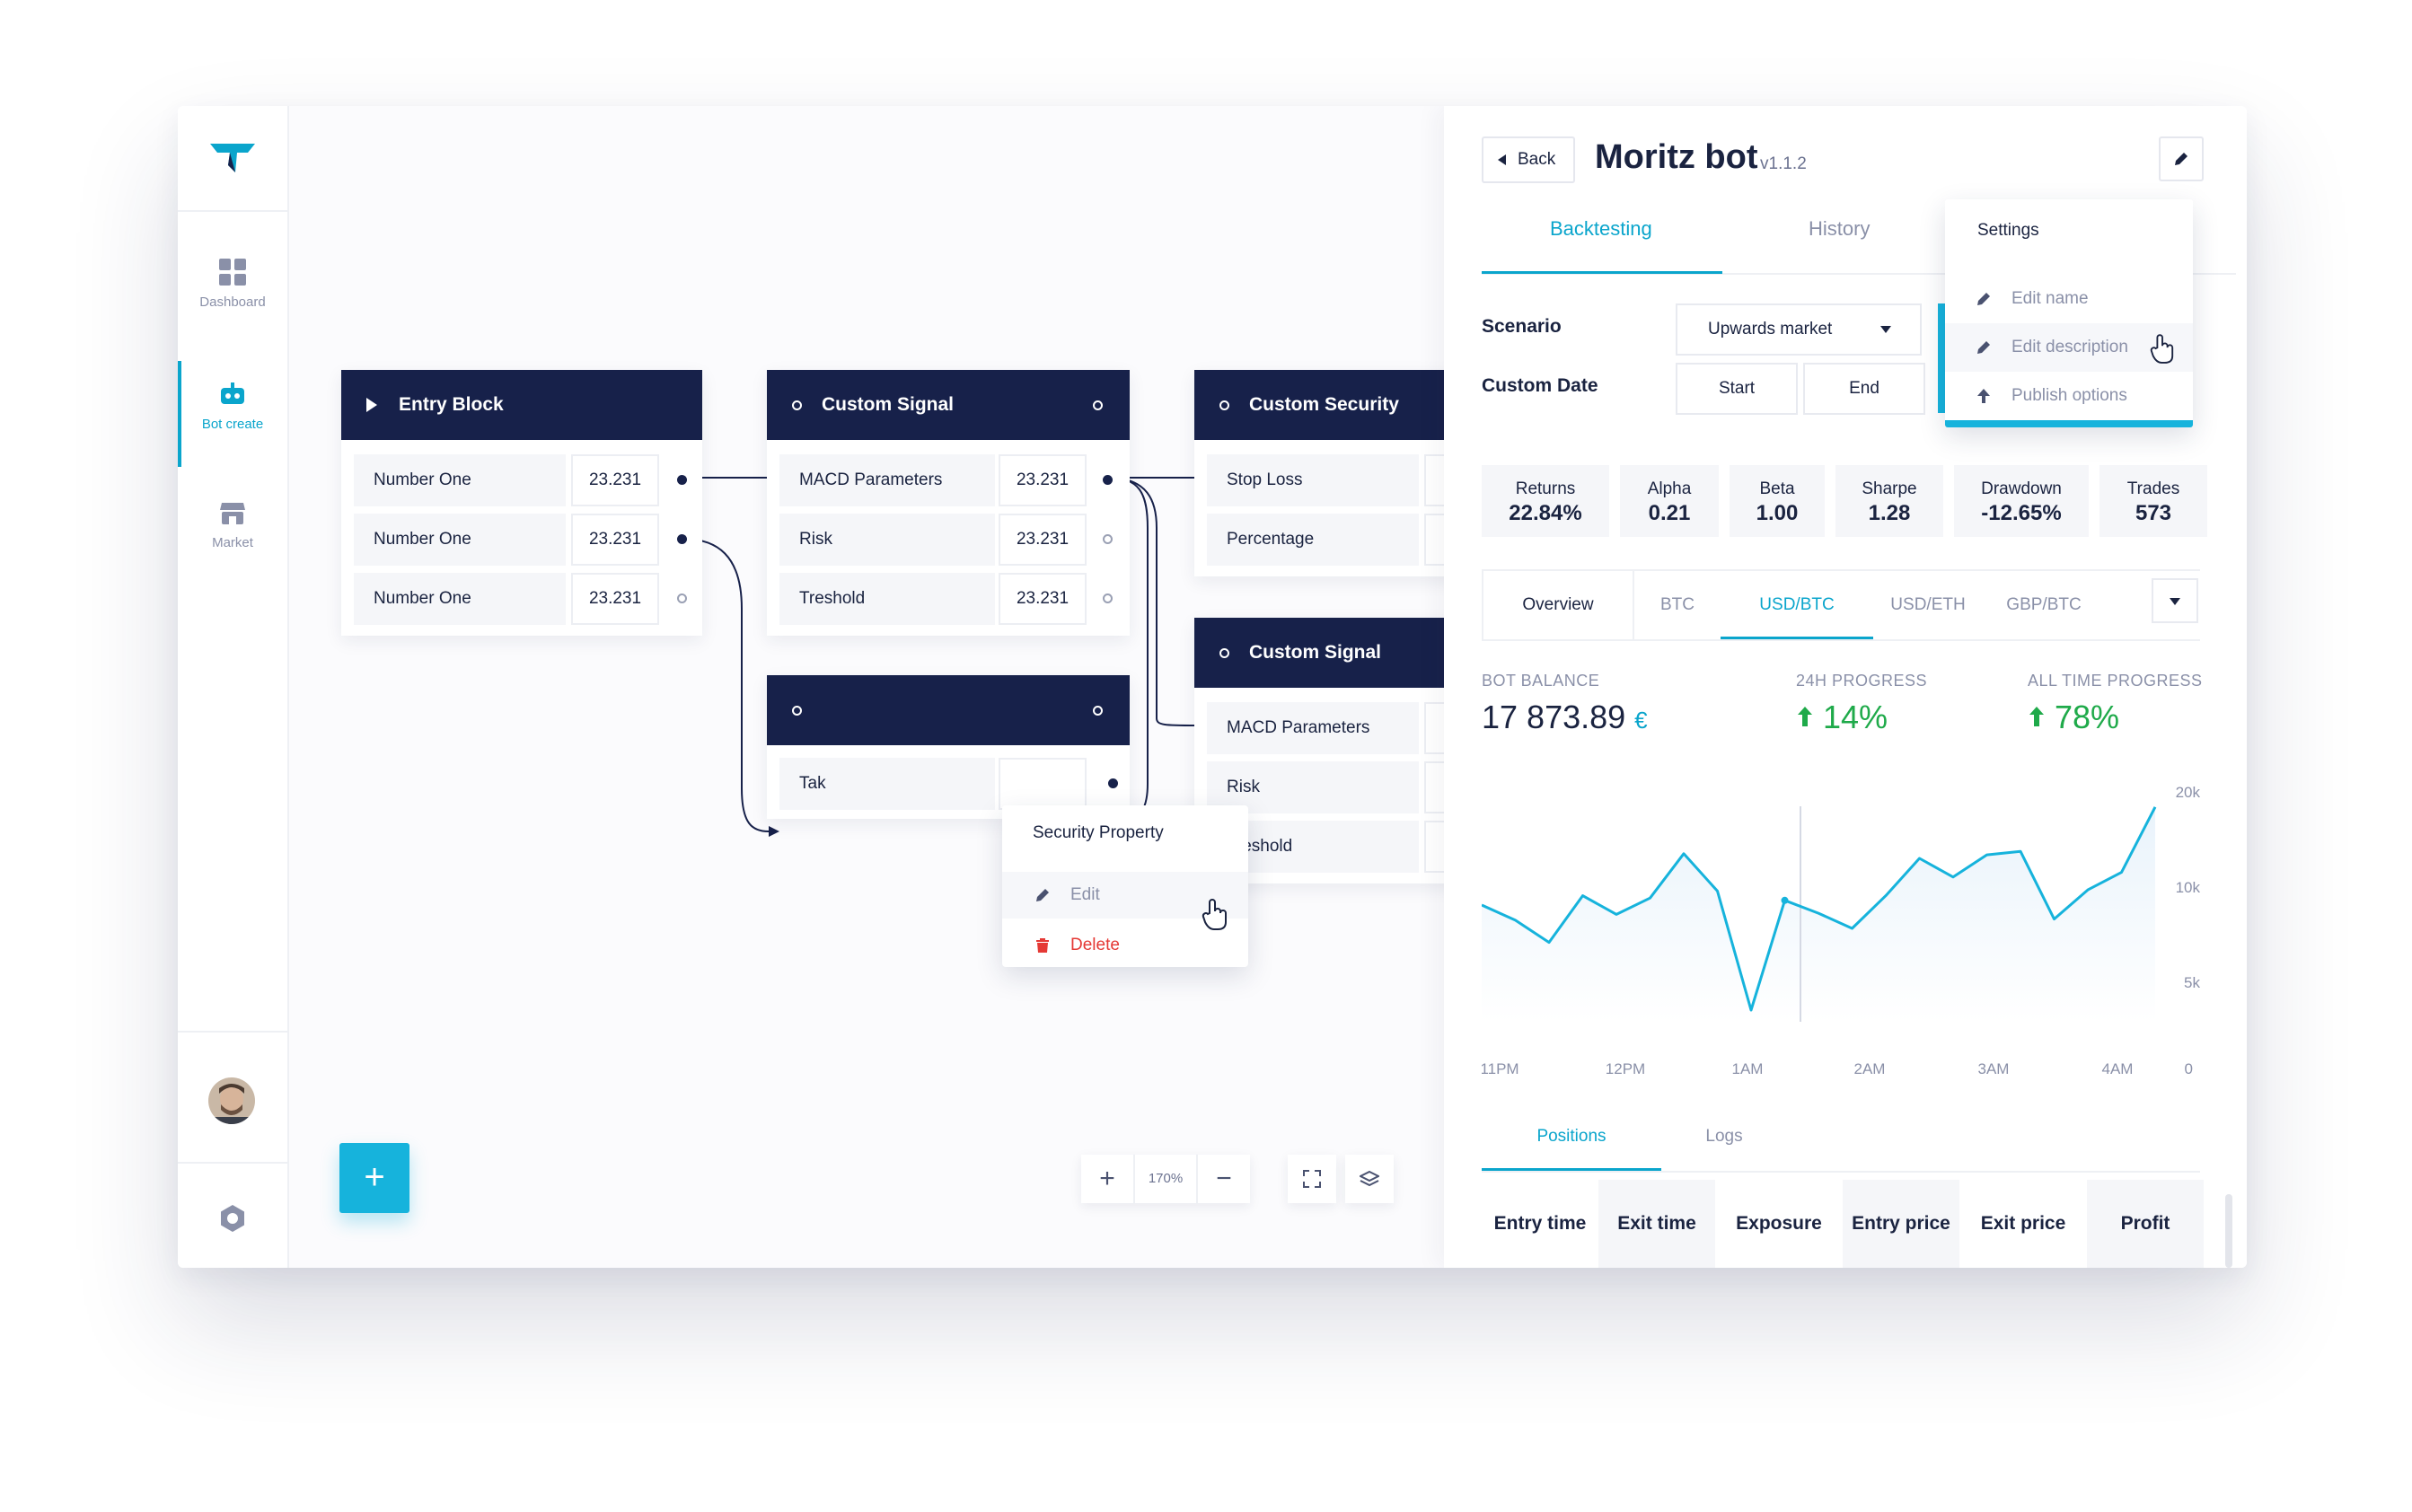 Image resolution: width=2412 pixels, height=1512 pixels. I want to click on col-exit-price: Exit price, so click(2023, 1224).